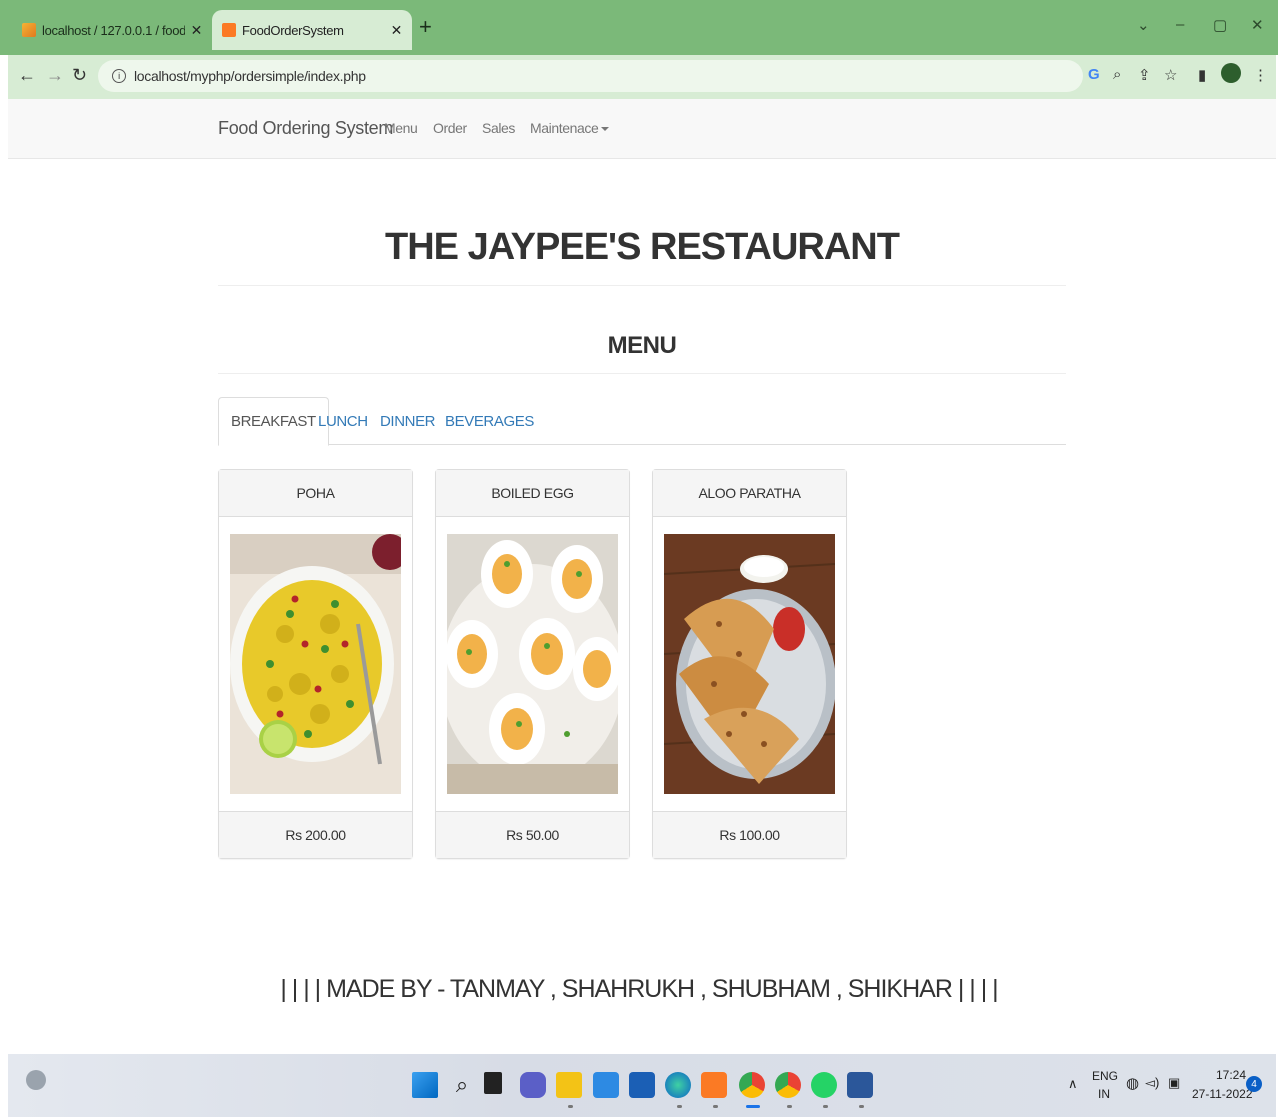 Image resolution: width=1278 pixels, height=1117 pixels. What do you see at coordinates (1152, 1083) in the screenshot?
I see `volume-icon: ◅)` at bounding box center [1152, 1083].